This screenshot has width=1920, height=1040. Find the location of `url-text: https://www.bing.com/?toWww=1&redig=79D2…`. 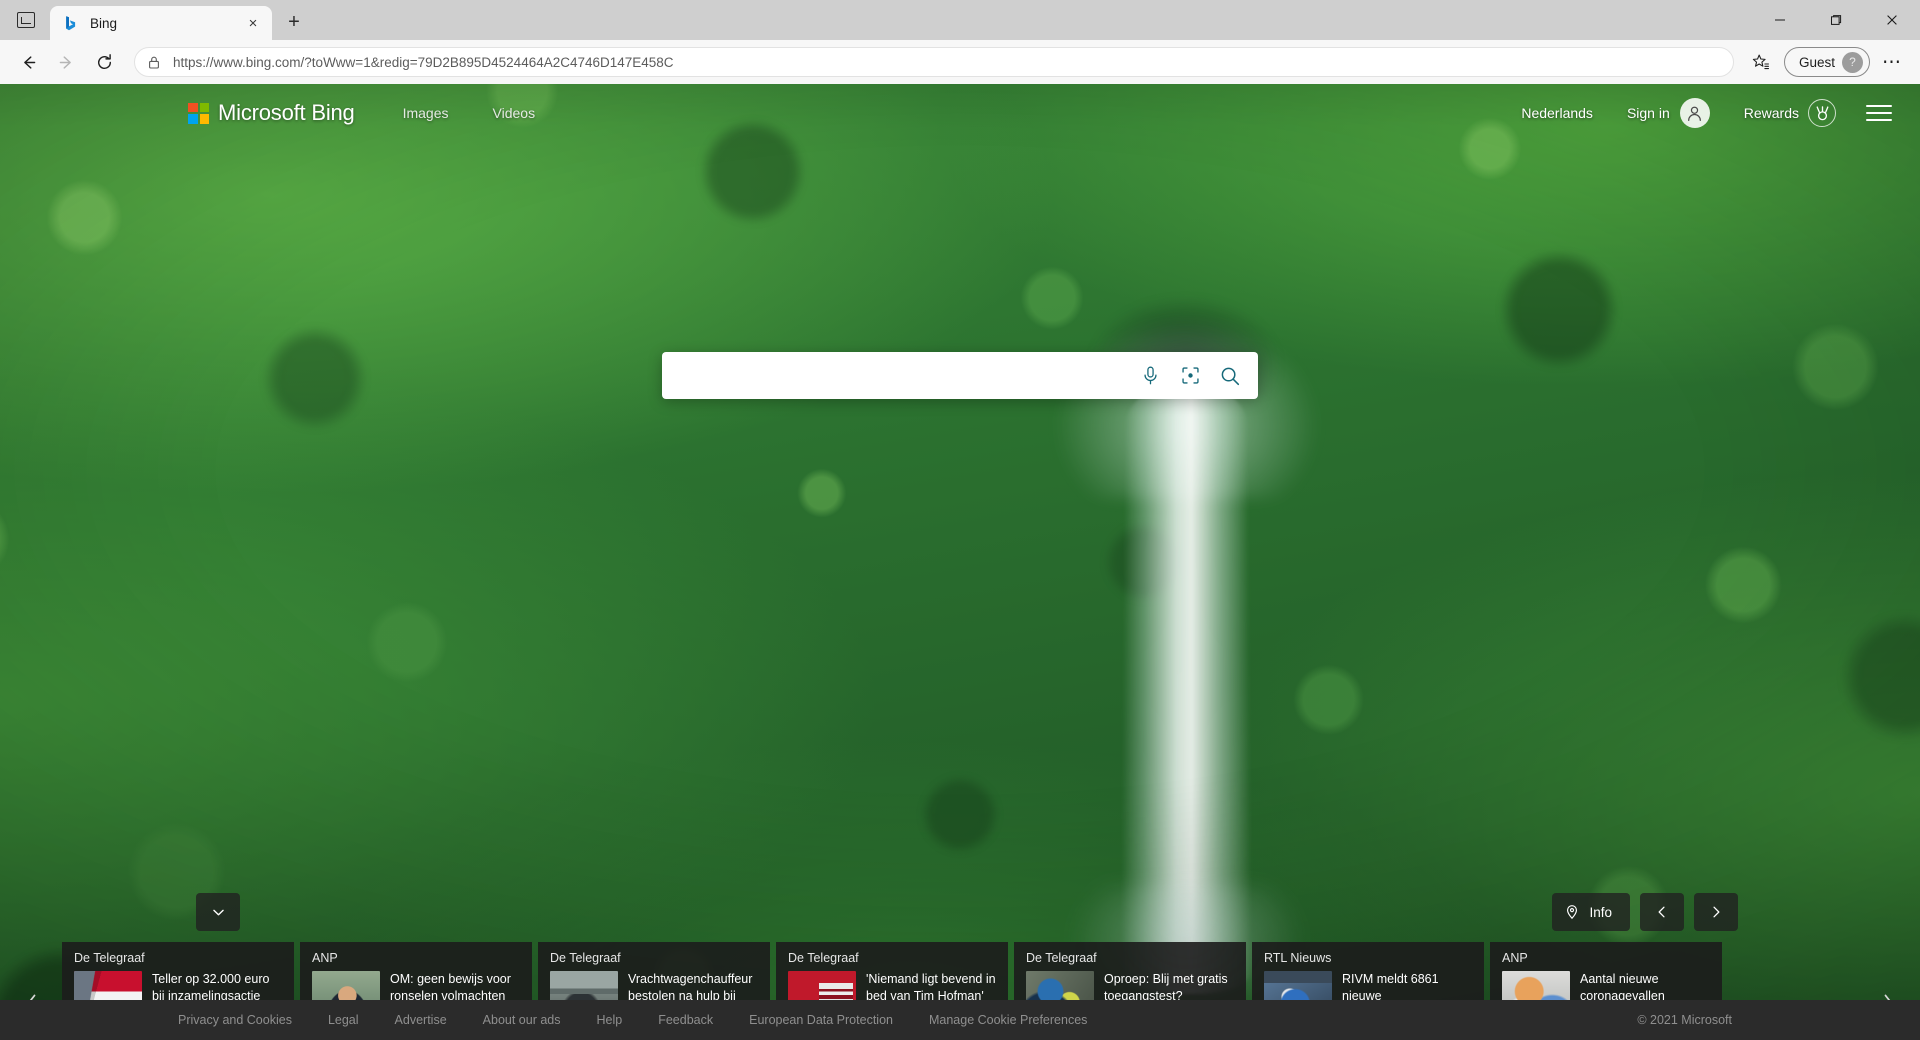

url-text: https://www.bing.com/?toWww=1&redig=79D2… is located at coordinates (423, 62).